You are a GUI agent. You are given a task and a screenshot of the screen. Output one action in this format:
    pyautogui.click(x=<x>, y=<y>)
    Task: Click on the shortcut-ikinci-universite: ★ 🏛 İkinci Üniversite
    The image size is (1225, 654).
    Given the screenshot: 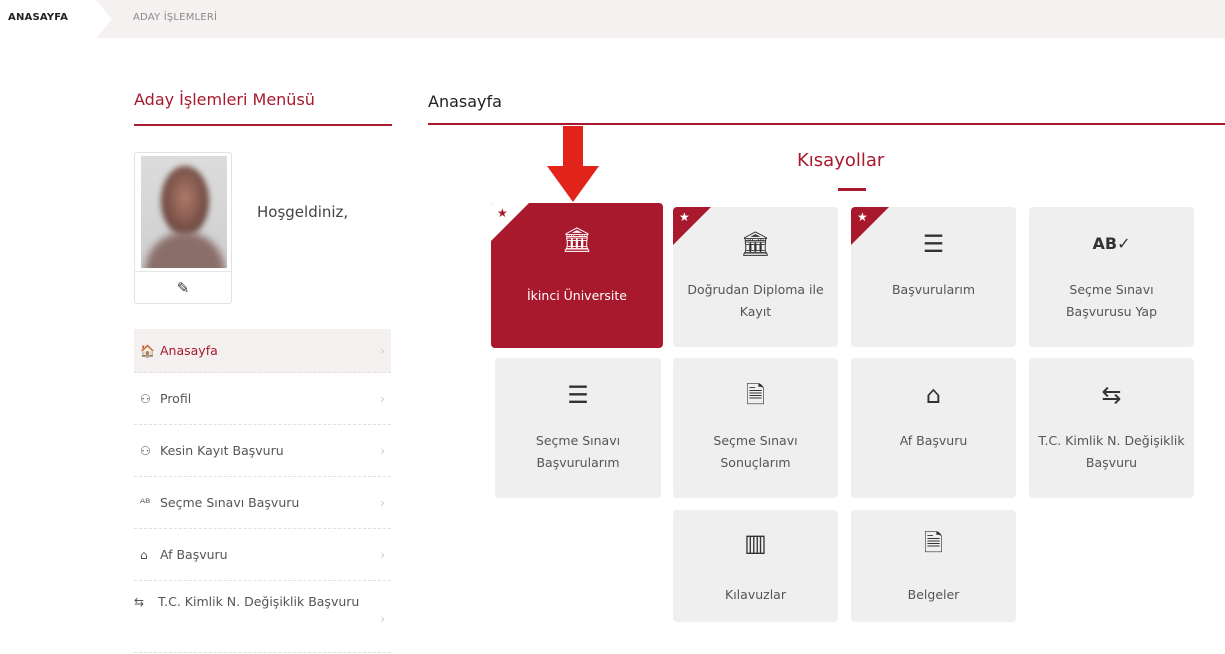 What is the action you would take?
    pyautogui.click(x=577, y=275)
    